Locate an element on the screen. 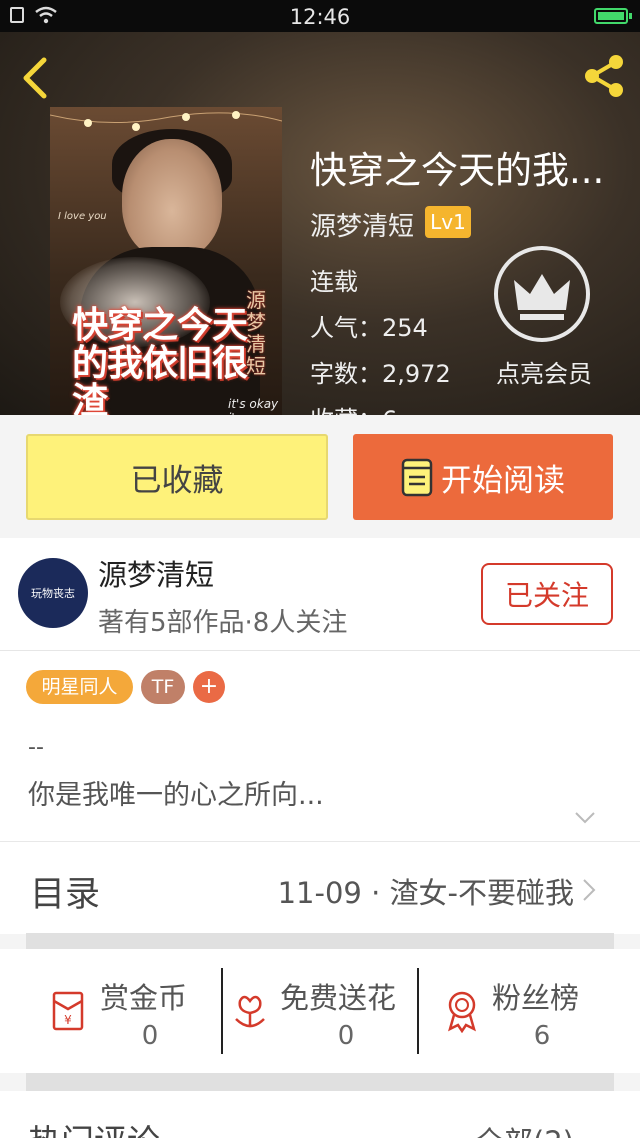 This screenshot has height=1138, width=640. author-card: 玩物丧志 源梦清短 著有5部作品·8人关注 已关注 is located at coordinates (320, 594).